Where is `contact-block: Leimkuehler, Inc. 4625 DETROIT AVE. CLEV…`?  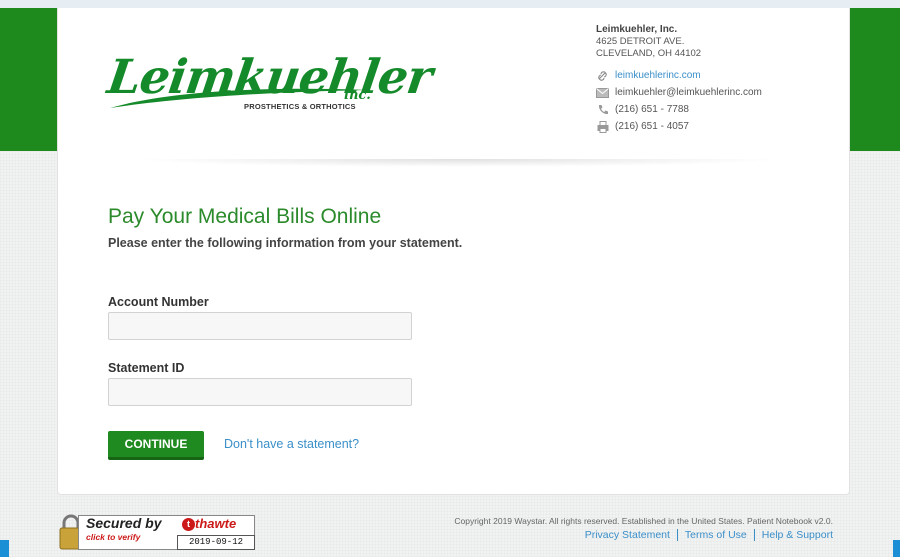 contact-block: Leimkuehler, Inc. 4625 DETROIT AVE. CLEV… is located at coordinates (679, 79).